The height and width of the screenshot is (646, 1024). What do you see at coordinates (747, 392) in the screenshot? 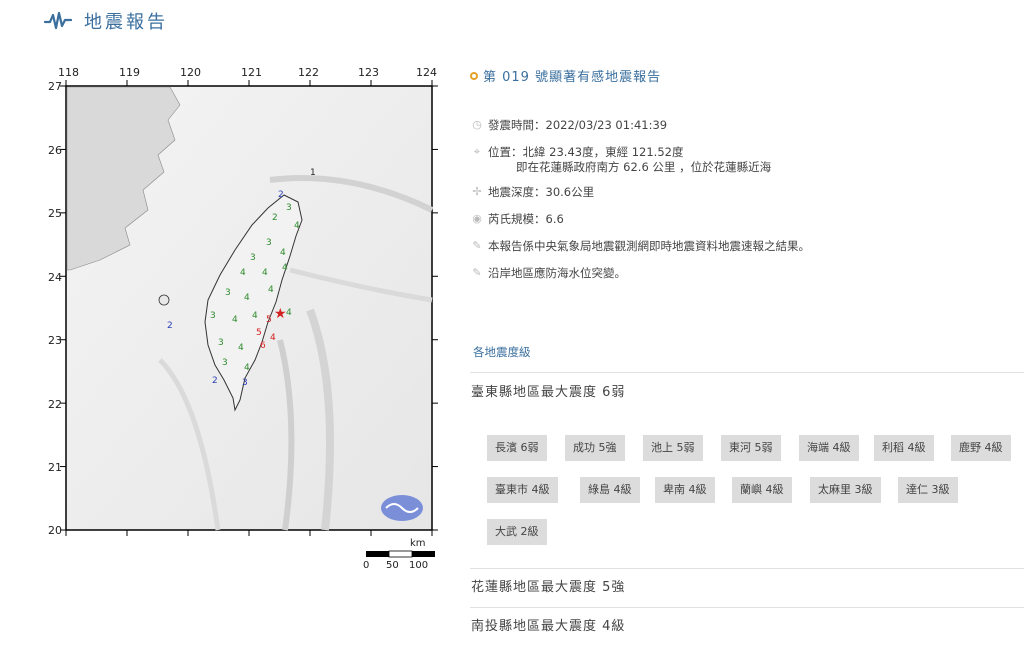
I see `county-header-taitung: 臺東縣地區最大震度 6弱` at bounding box center [747, 392].